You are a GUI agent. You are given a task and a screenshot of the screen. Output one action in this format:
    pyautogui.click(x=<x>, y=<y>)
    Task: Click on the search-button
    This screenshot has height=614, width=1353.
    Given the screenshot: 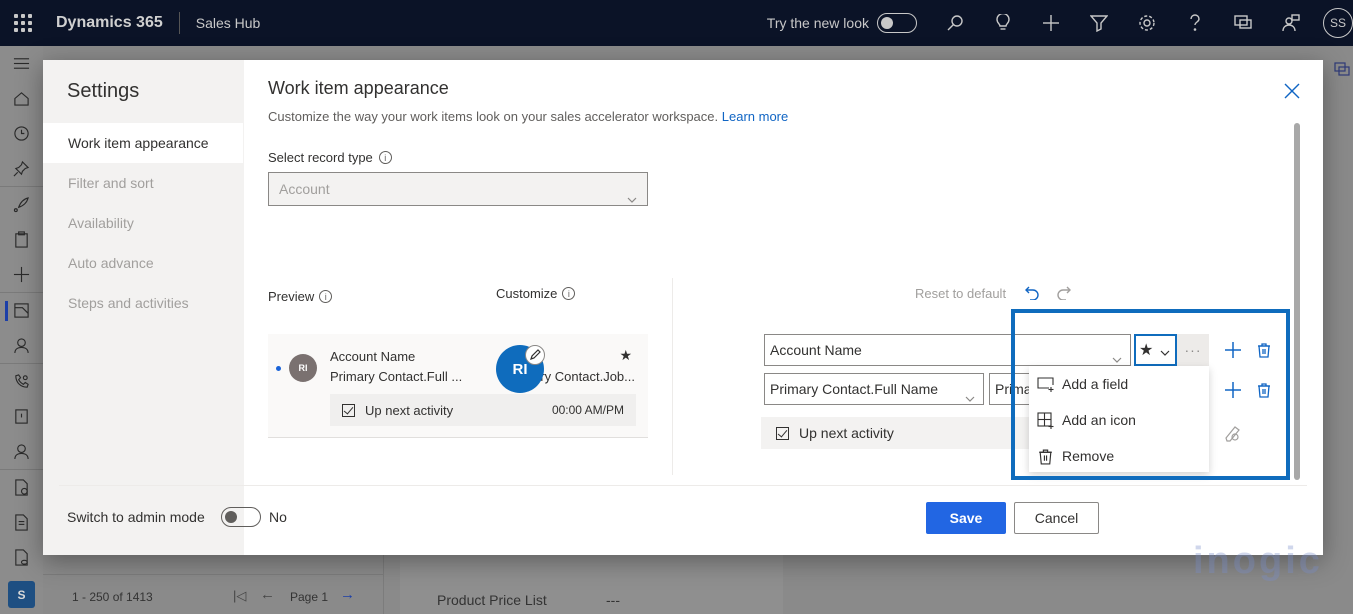 What is the action you would take?
    pyautogui.click(x=955, y=23)
    